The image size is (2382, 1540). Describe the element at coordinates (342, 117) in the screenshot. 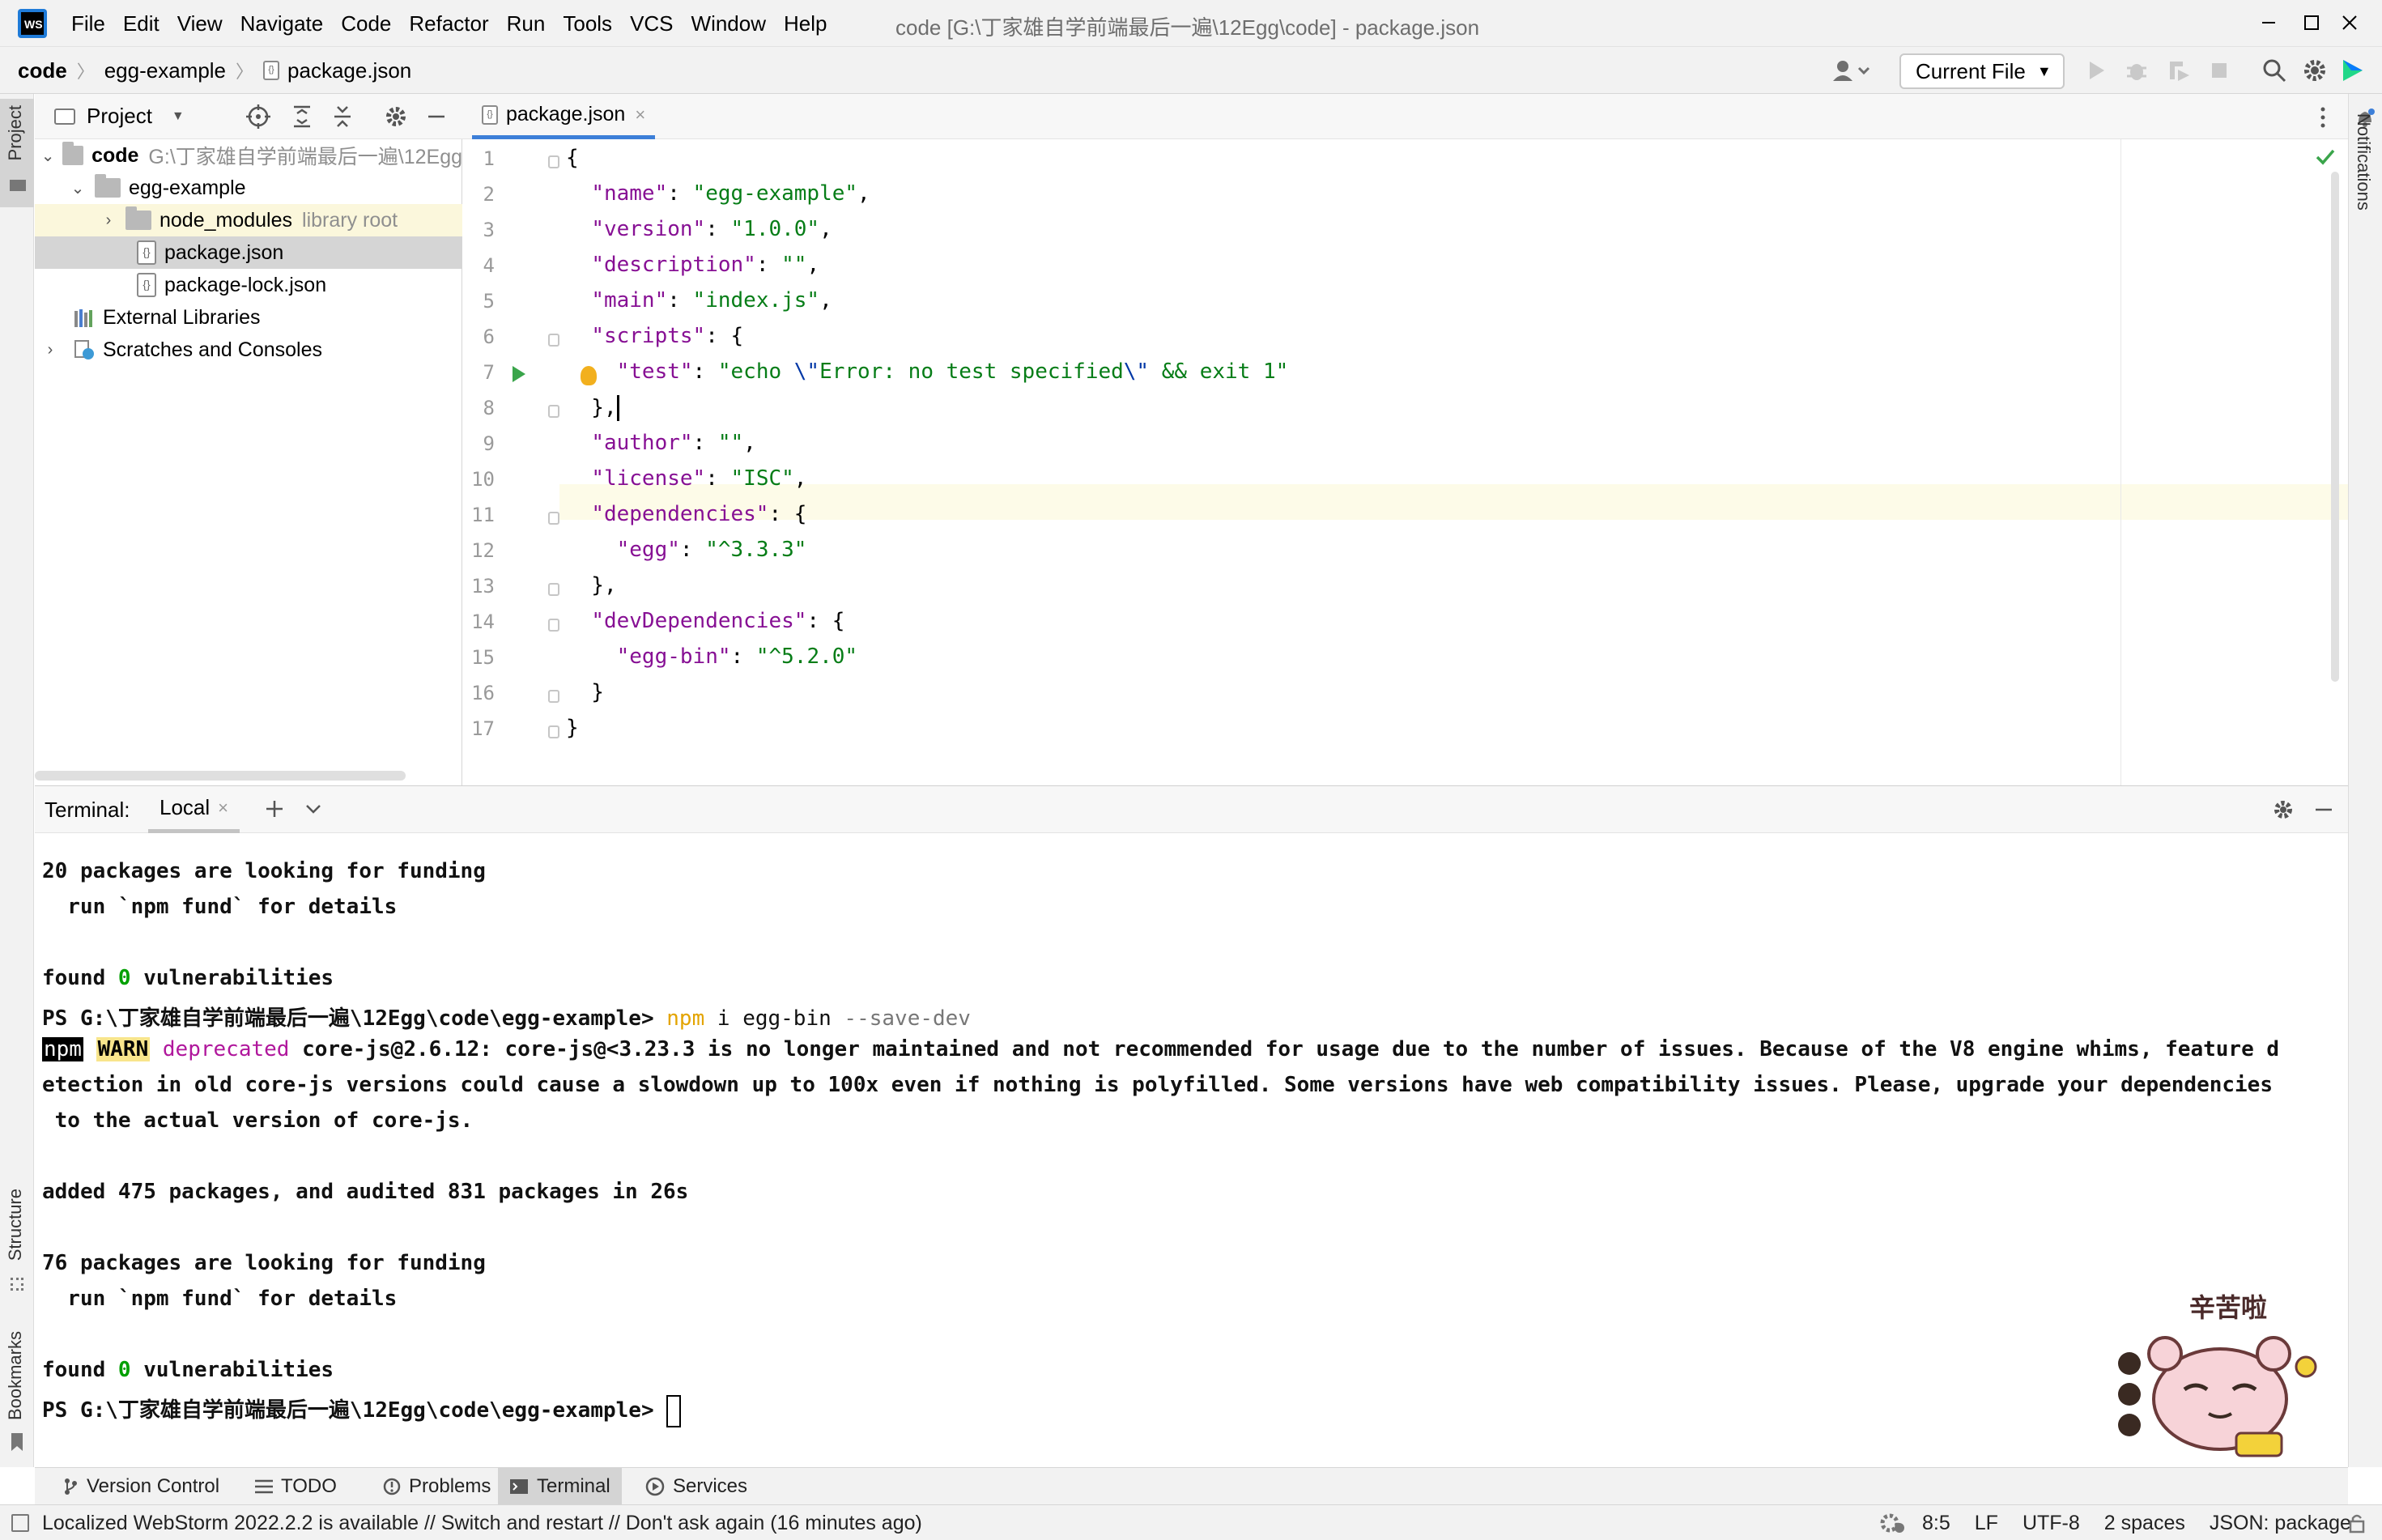

I see `collapse-all-icon` at that location.